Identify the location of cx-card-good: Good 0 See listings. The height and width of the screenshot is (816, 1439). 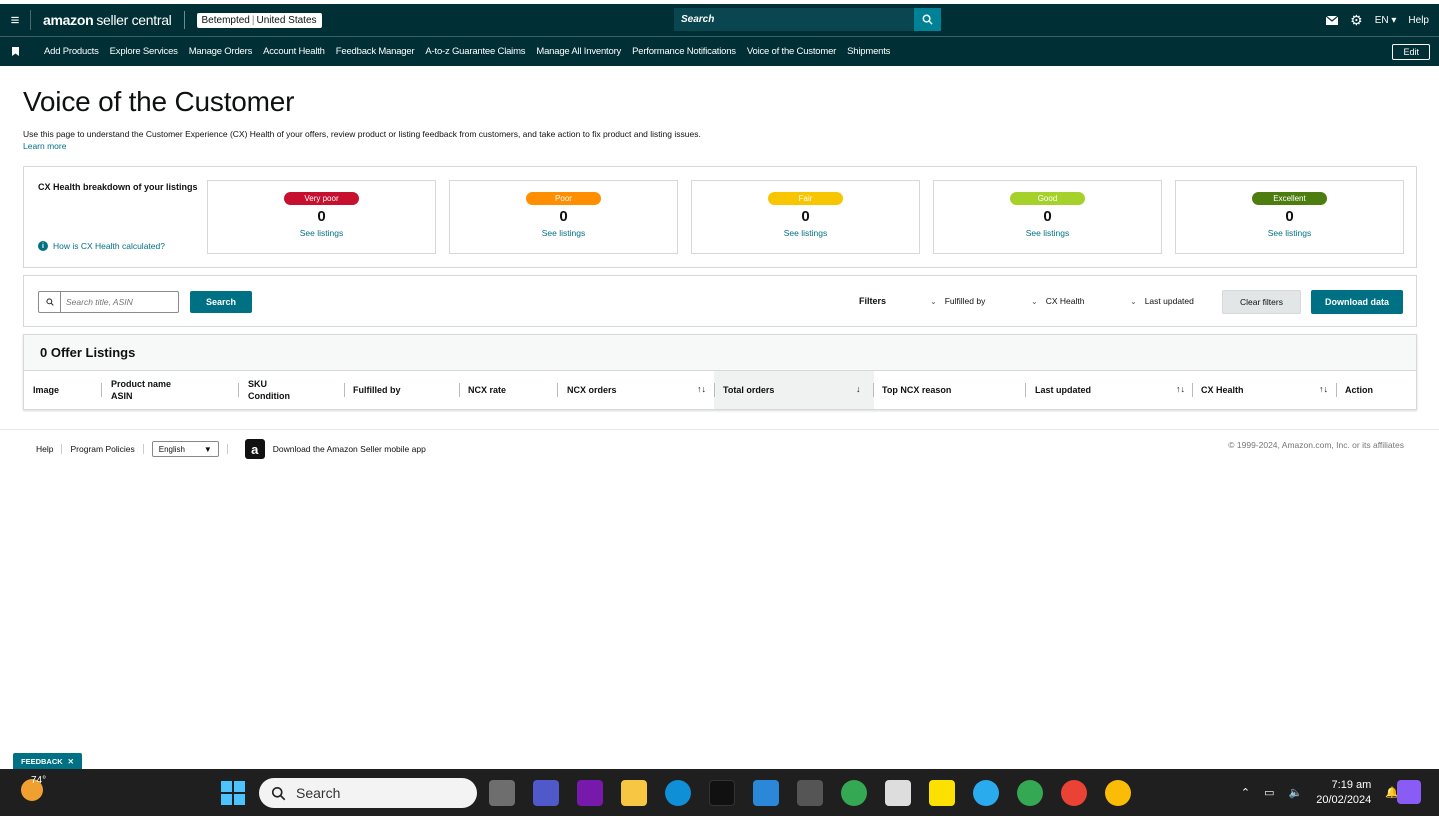
(1047, 217).